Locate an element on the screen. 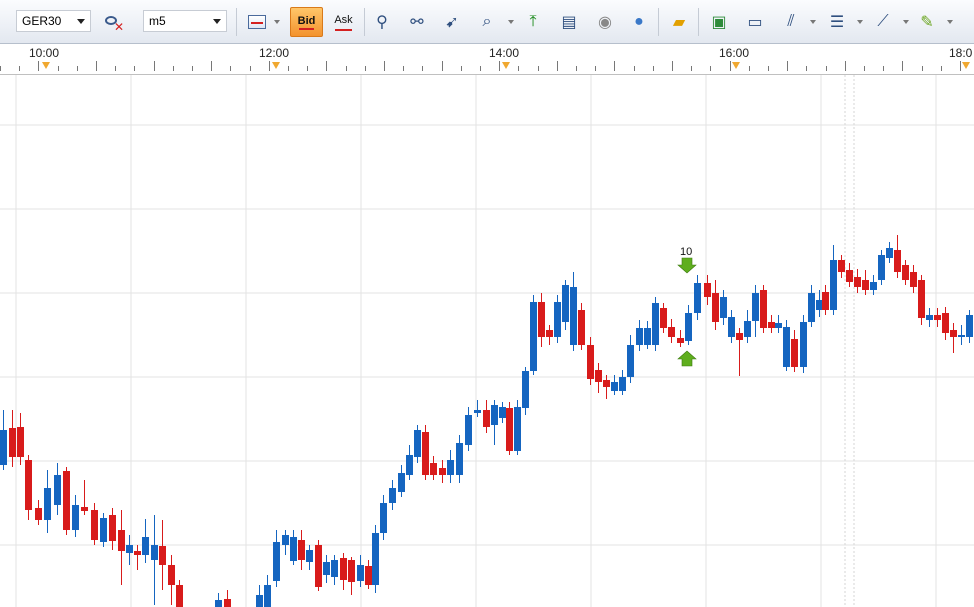 The image size is (974, 607). remove-symbol-button: ✕ is located at coordinates (113, 22).